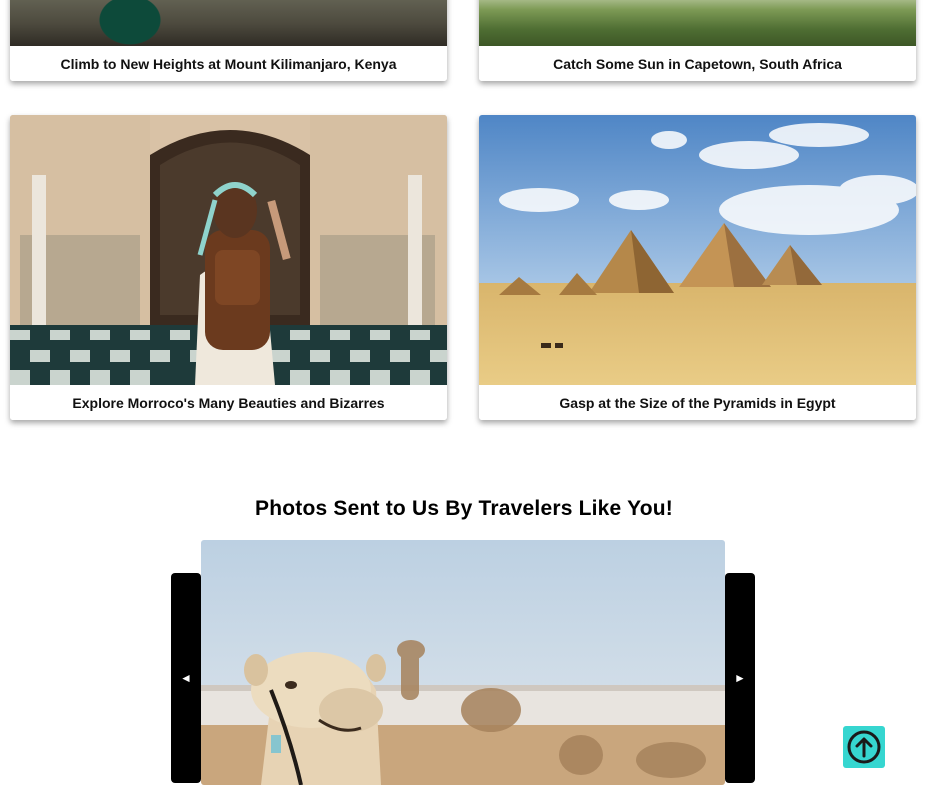 Image resolution: width=928 pixels, height=785 pixels. I want to click on kilimanjaro-photo, so click(228, 23).